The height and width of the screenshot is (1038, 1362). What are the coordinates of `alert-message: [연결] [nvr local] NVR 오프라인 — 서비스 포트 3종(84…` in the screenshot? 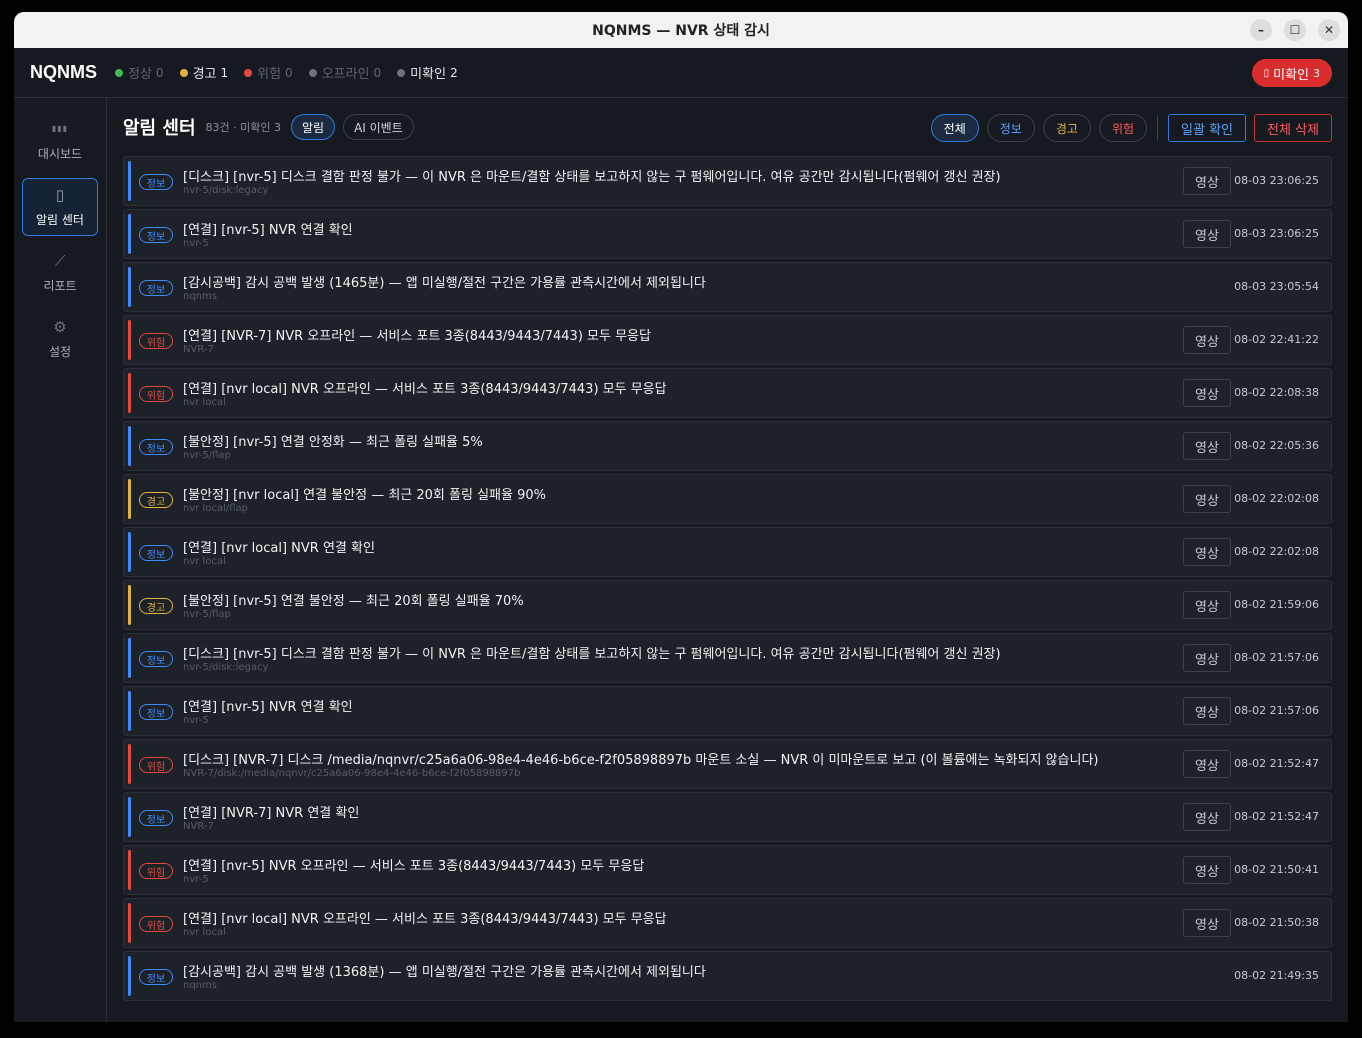 It's located at (425, 389).